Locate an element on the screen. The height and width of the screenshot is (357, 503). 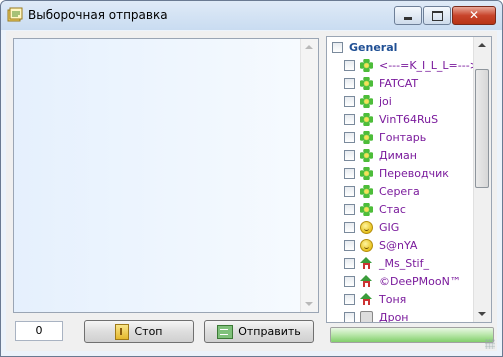
stop-button: Стоп is located at coordinates (139, 331).